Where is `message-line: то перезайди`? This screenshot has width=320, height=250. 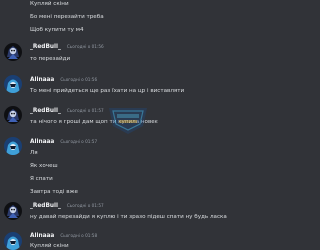
message-line: то перезайди is located at coordinates (50, 59).